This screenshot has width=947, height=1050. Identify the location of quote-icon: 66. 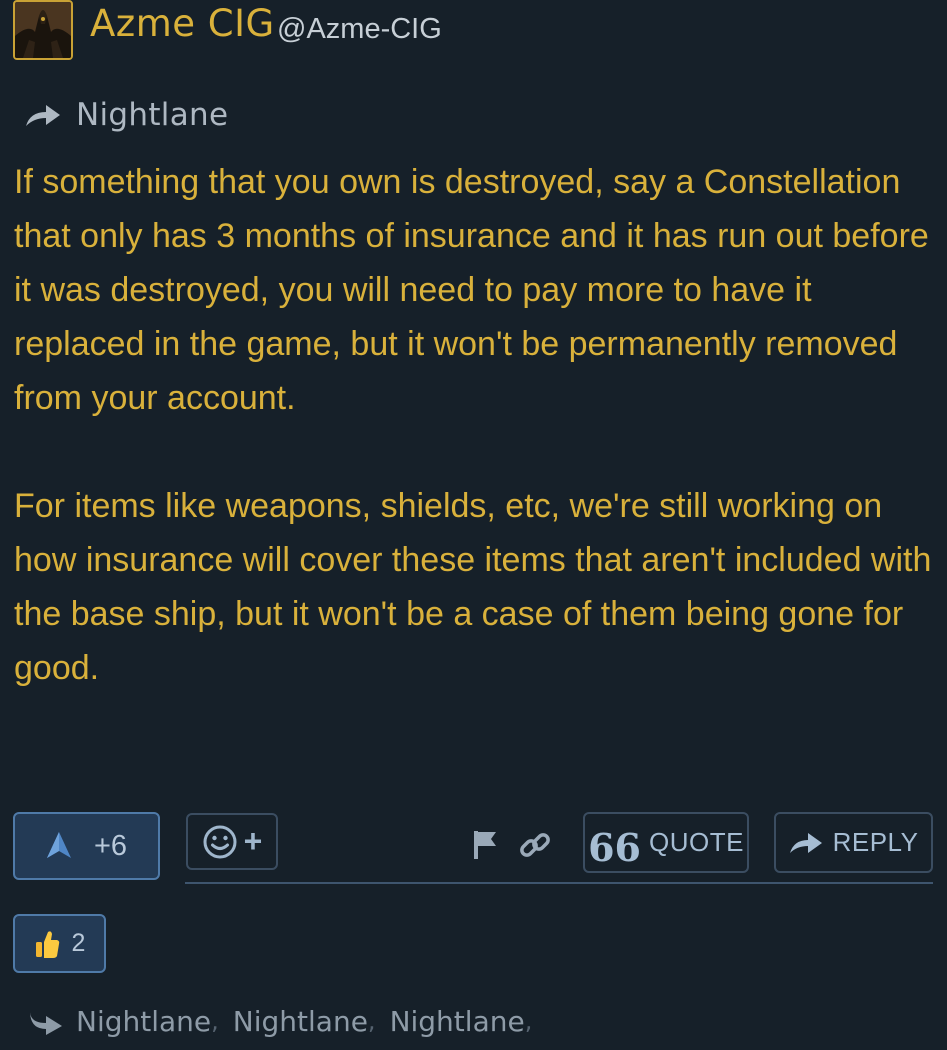
(614, 847).